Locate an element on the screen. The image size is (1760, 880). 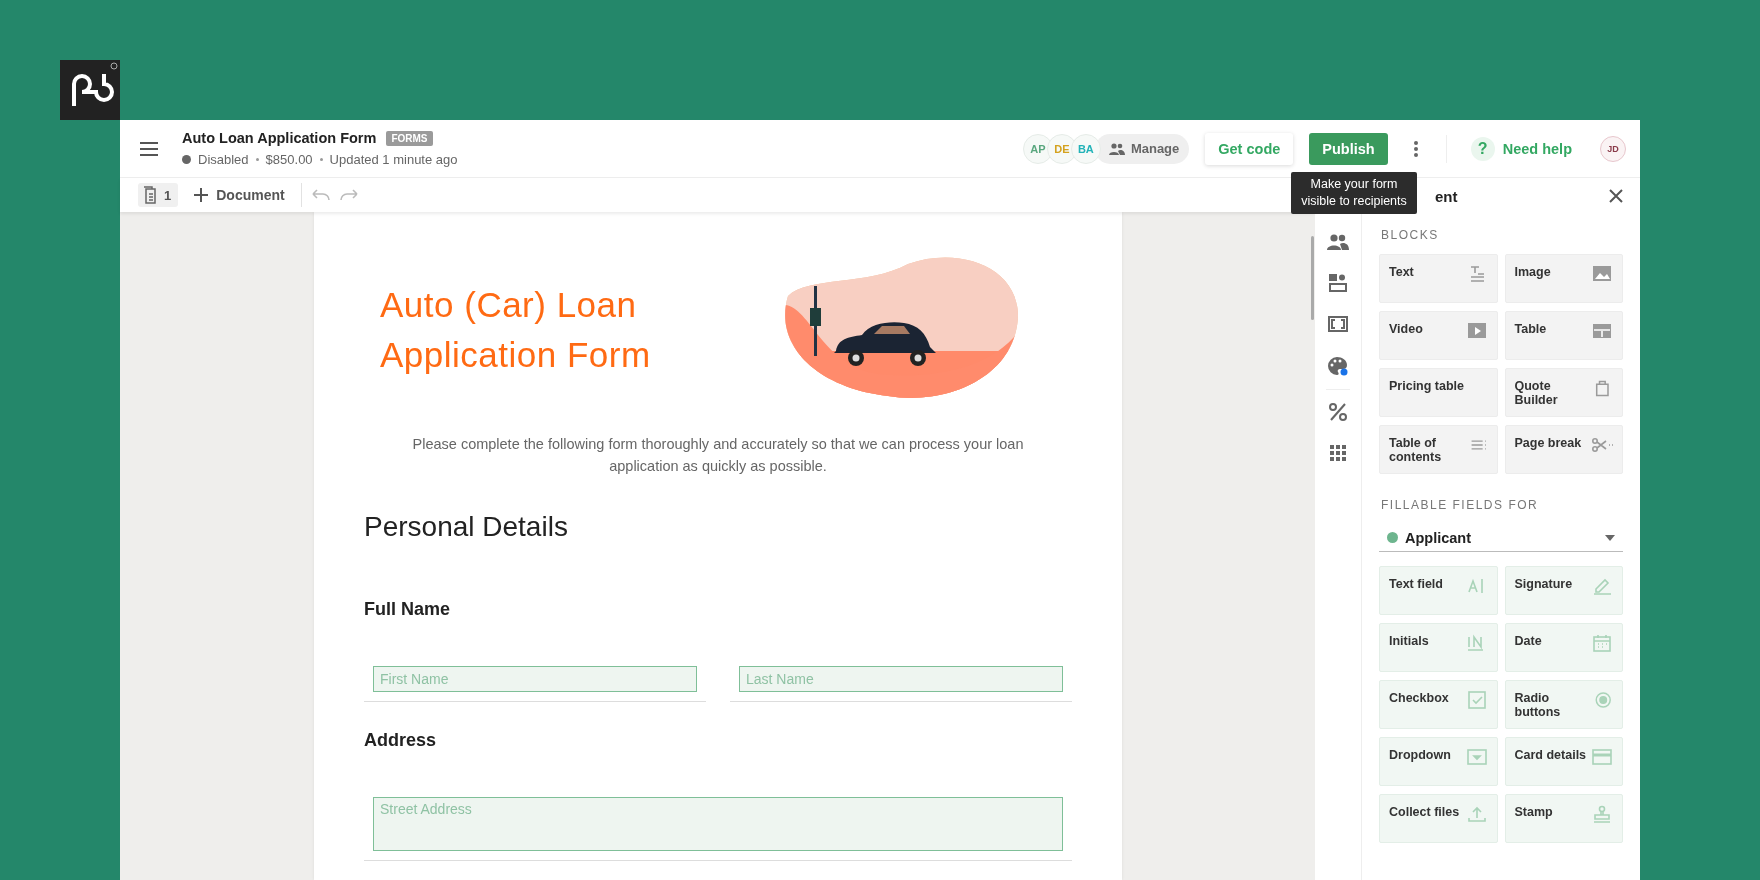
upload-icon is located at coordinates (1476, 814).